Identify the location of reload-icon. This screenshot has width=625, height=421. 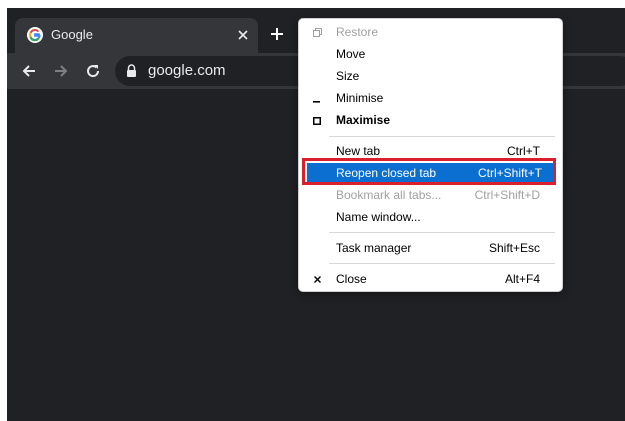
(93, 71).